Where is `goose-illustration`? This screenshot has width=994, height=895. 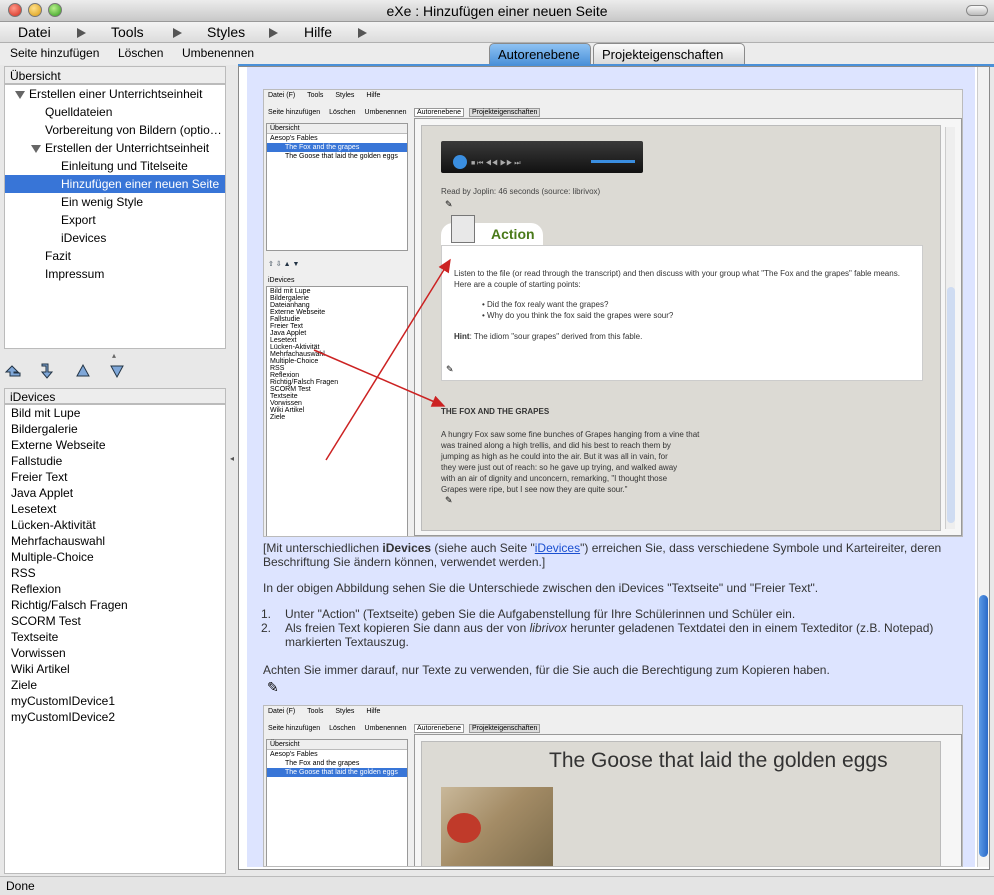 goose-illustration is located at coordinates (497, 826).